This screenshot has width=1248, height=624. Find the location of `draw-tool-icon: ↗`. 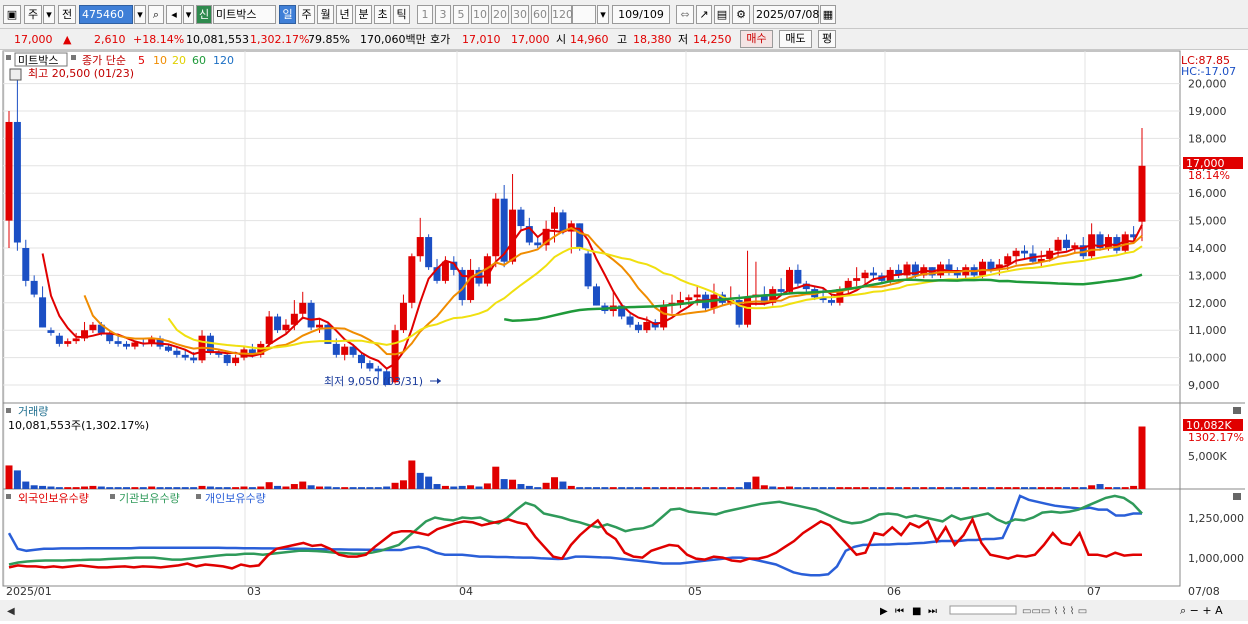

draw-tool-icon: ↗ is located at coordinates (704, 14).